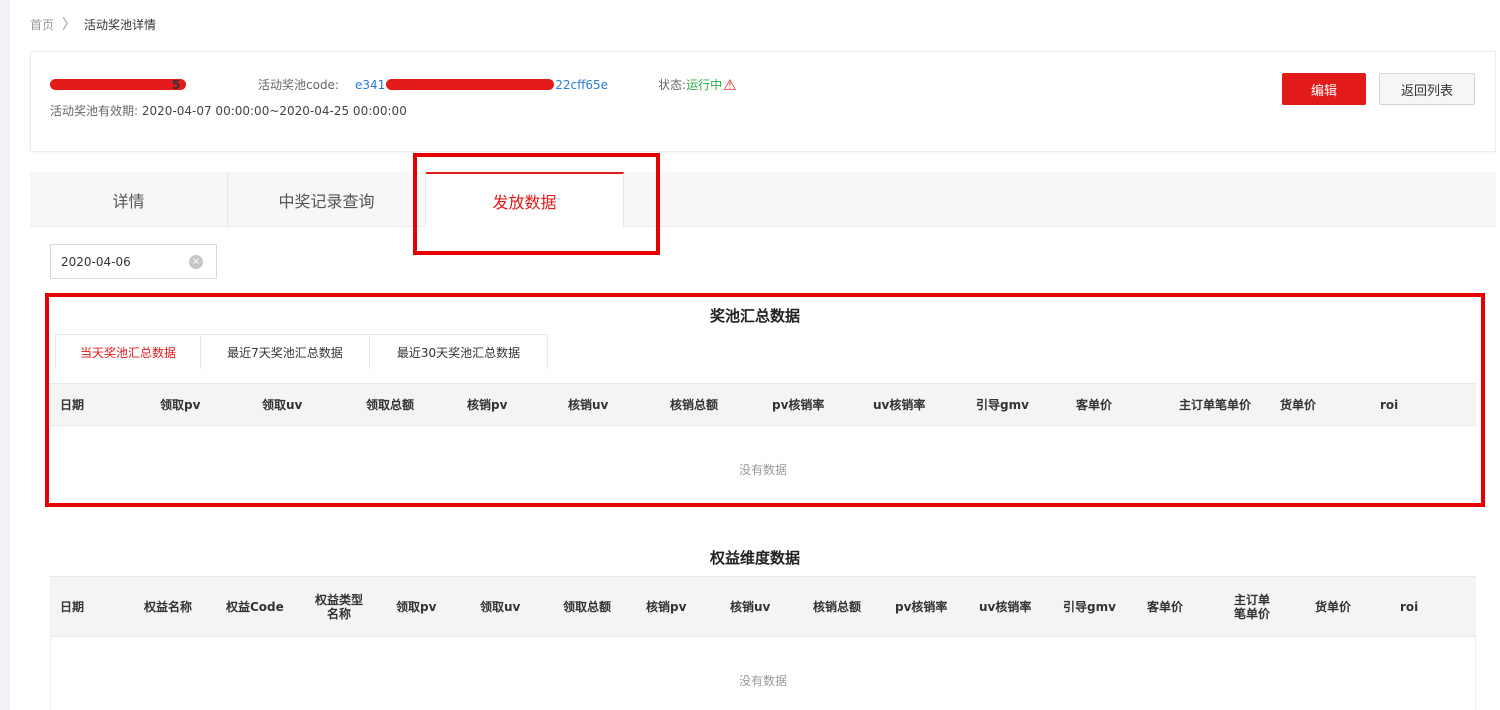  What do you see at coordinates (672, 85) in the screenshot?
I see `status-label: 状态:` at bounding box center [672, 85].